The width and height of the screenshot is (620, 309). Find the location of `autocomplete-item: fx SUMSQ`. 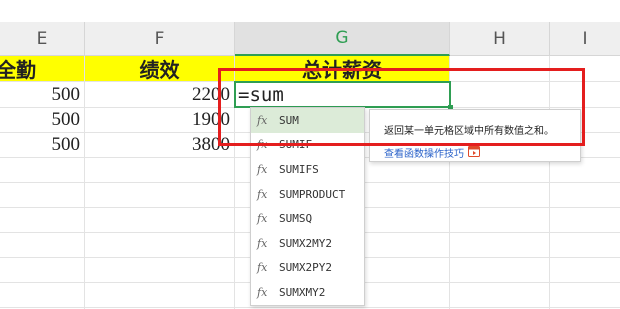

autocomplete-item: fx SUMSQ is located at coordinates (307, 218).